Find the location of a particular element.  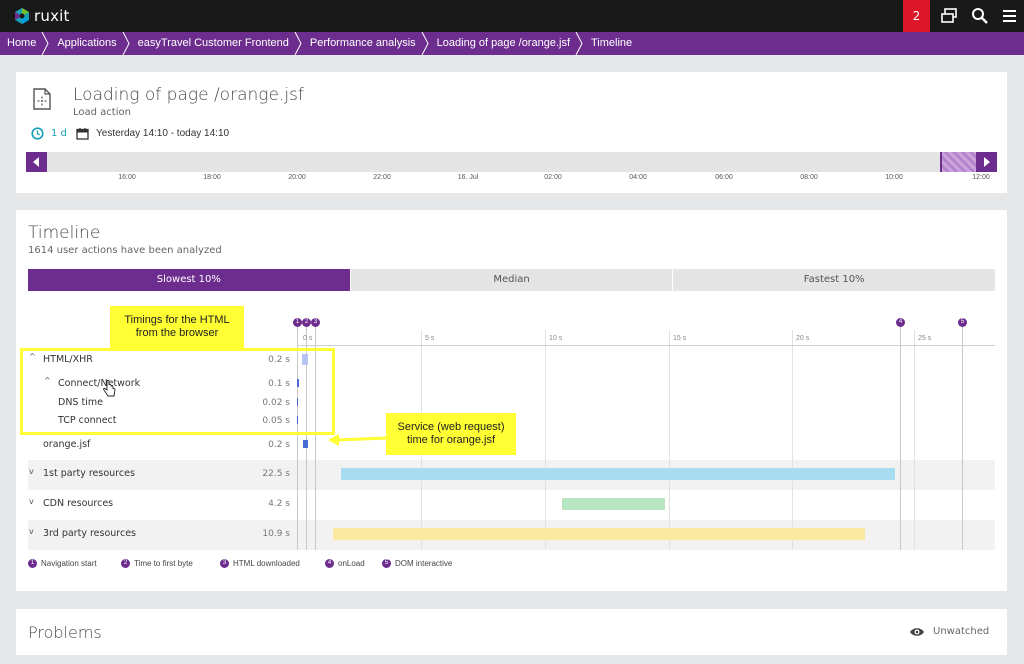

slider-selection-handle is located at coordinates (958, 162).